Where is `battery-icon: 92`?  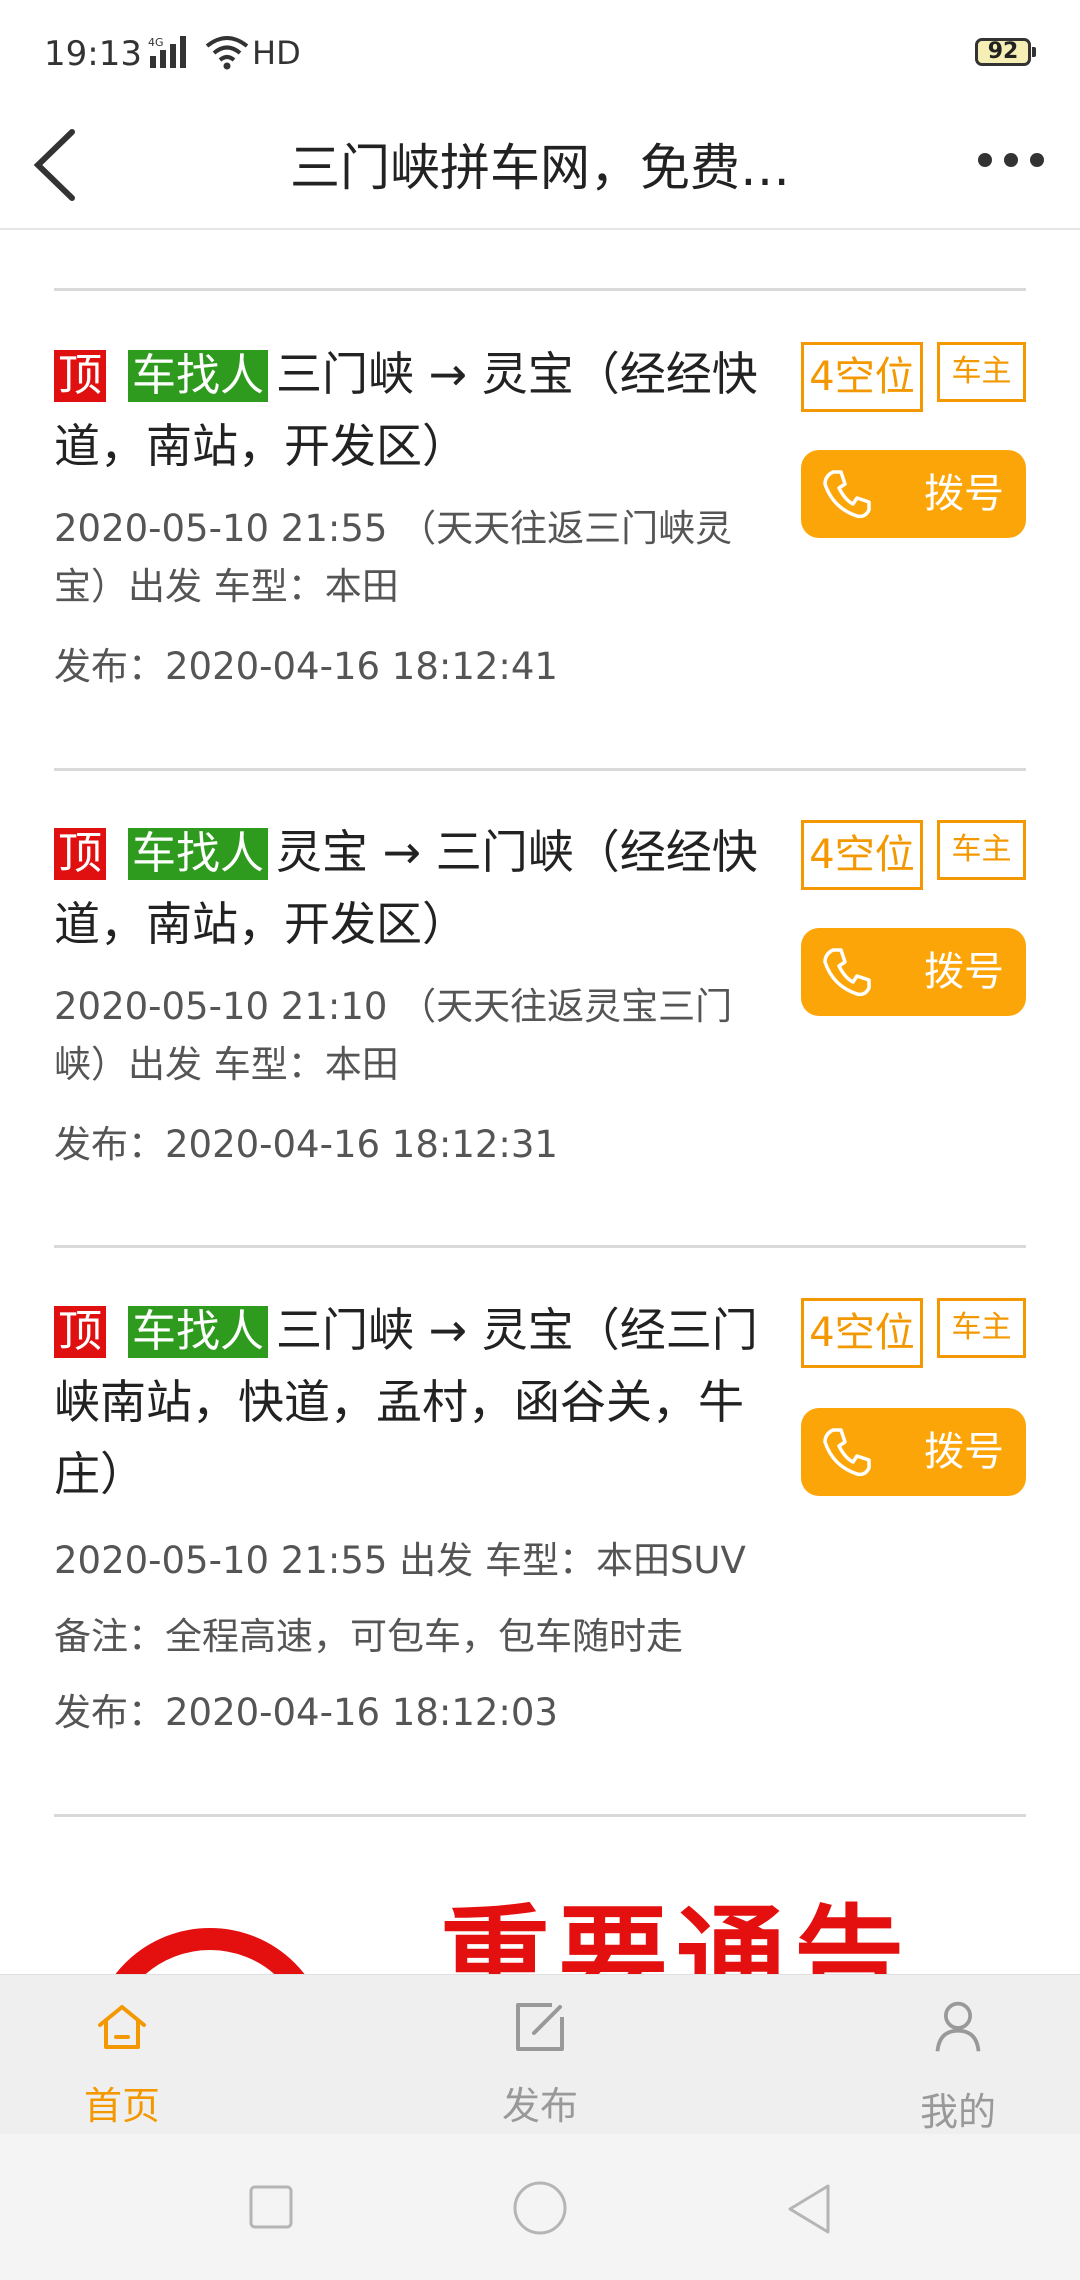 battery-icon: 92 is located at coordinates (1005, 52).